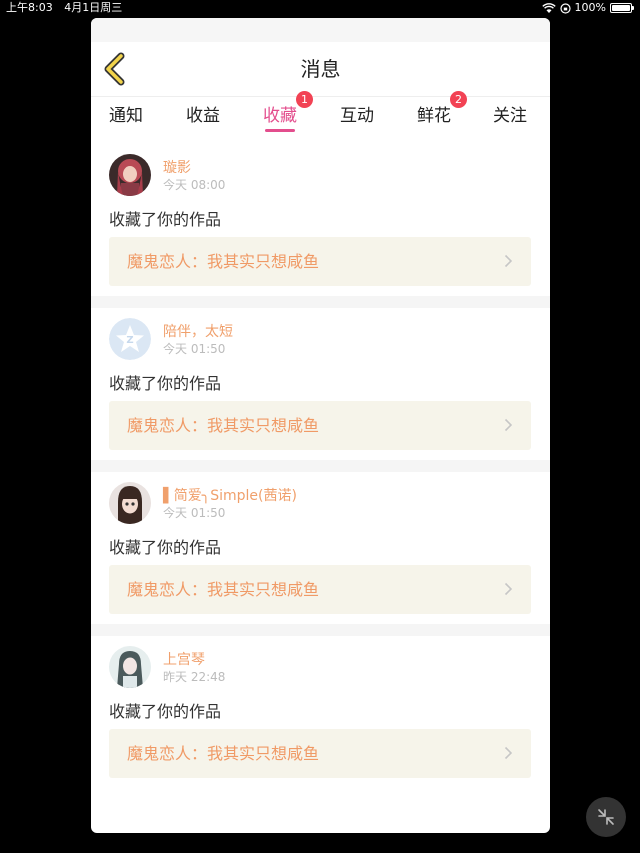 This screenshot has width=640, height=853. I want to click on tab-label: 收益, so click(203, 116).